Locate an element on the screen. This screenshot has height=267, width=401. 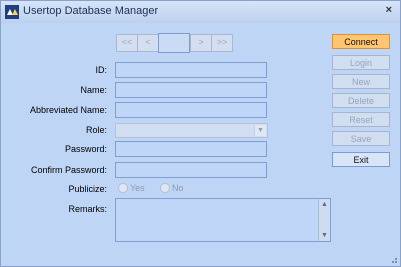
remarks-scrollbar: ▲ ▼ is located at coordinates (324, 220).